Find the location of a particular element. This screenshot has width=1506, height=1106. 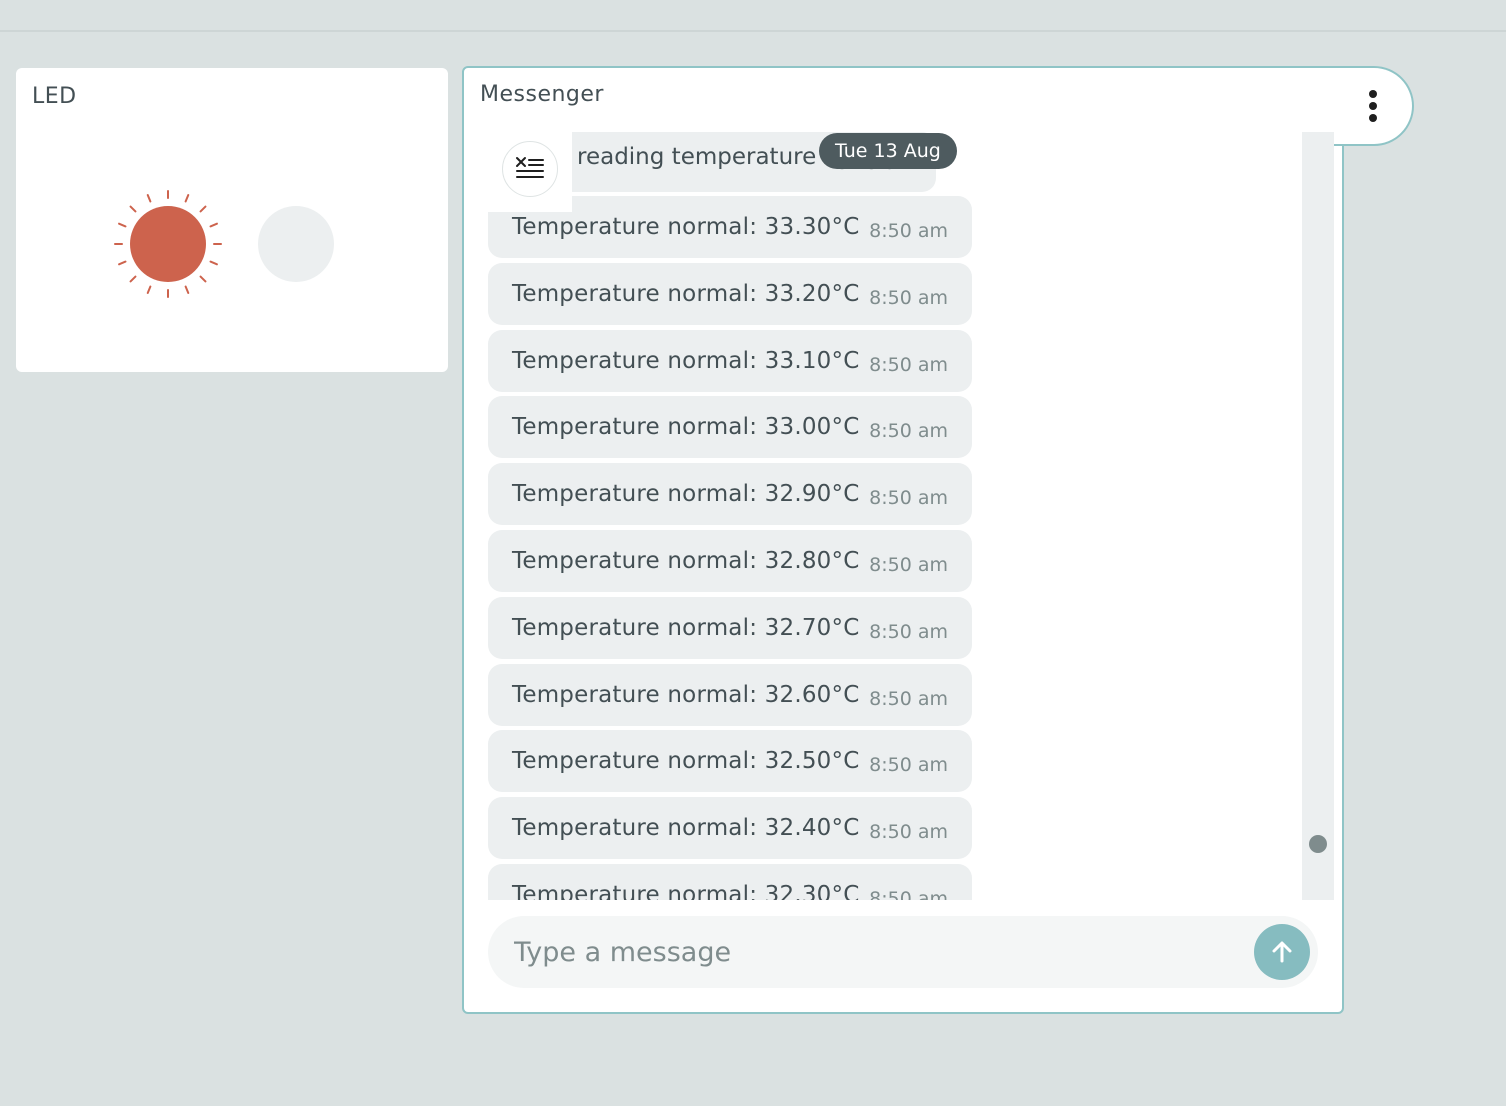

message-composer is located at coordinates (903, 952).